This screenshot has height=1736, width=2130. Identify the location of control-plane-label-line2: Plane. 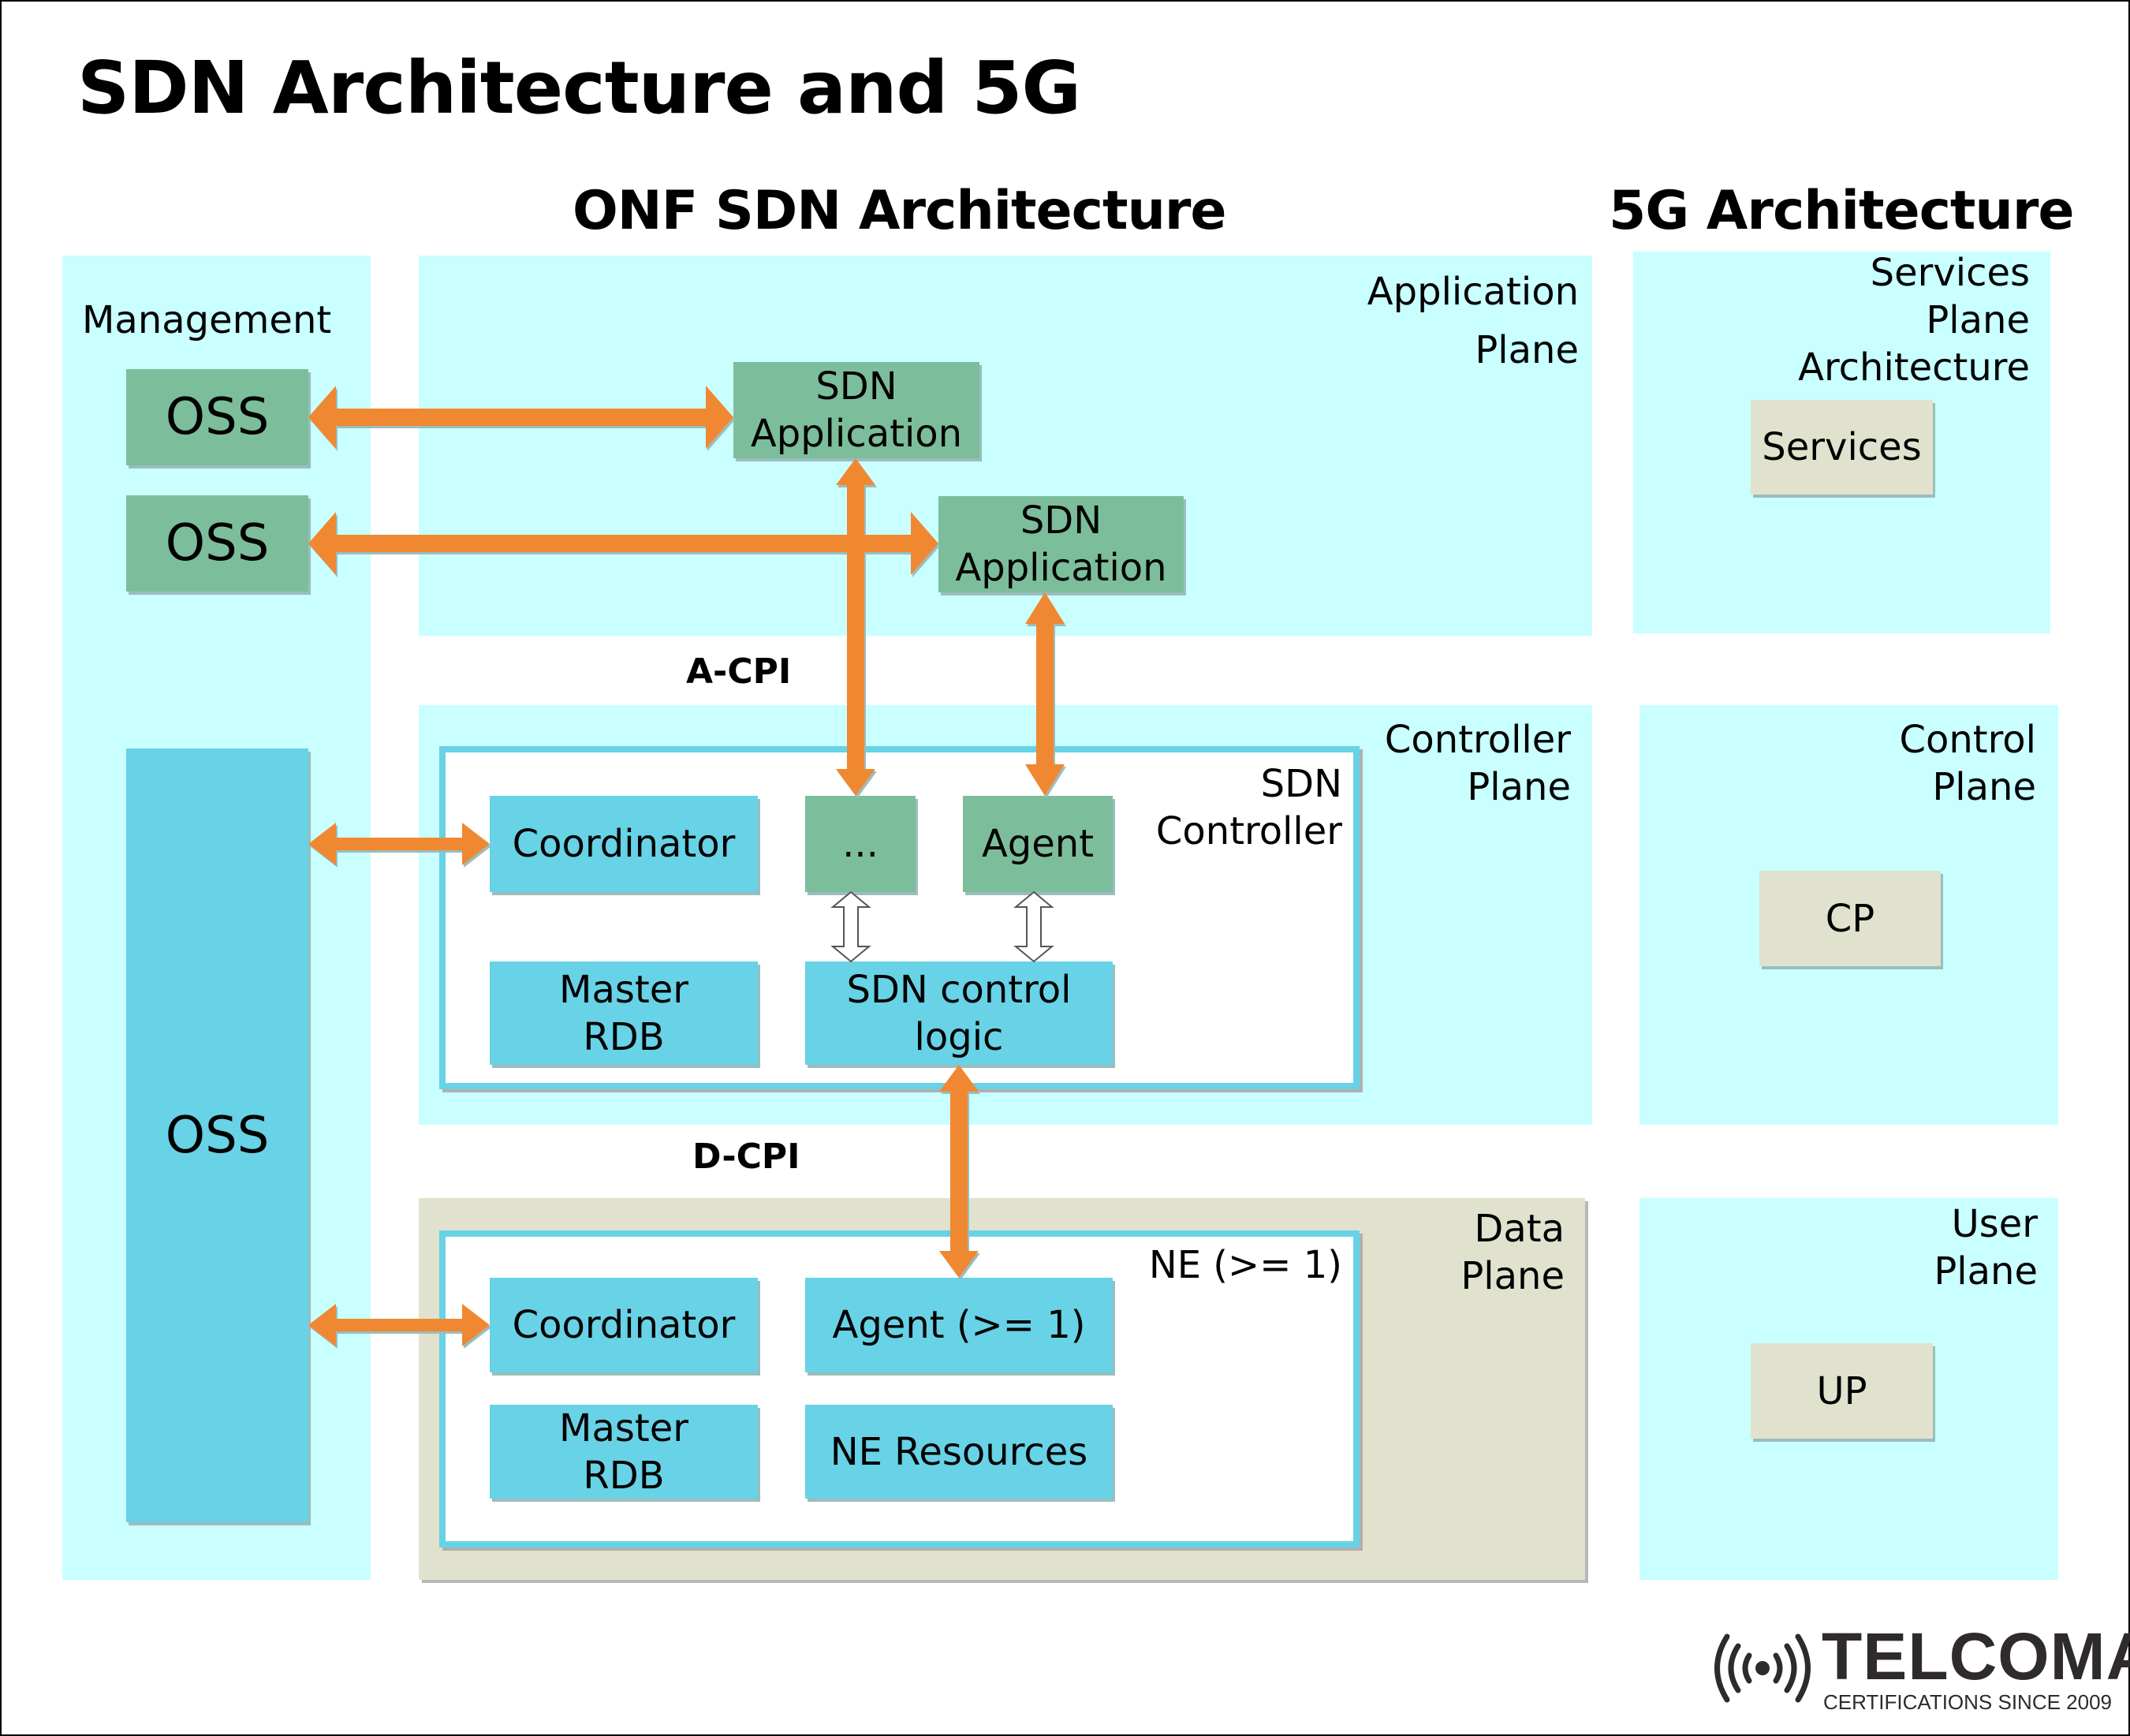
(1984, 787).